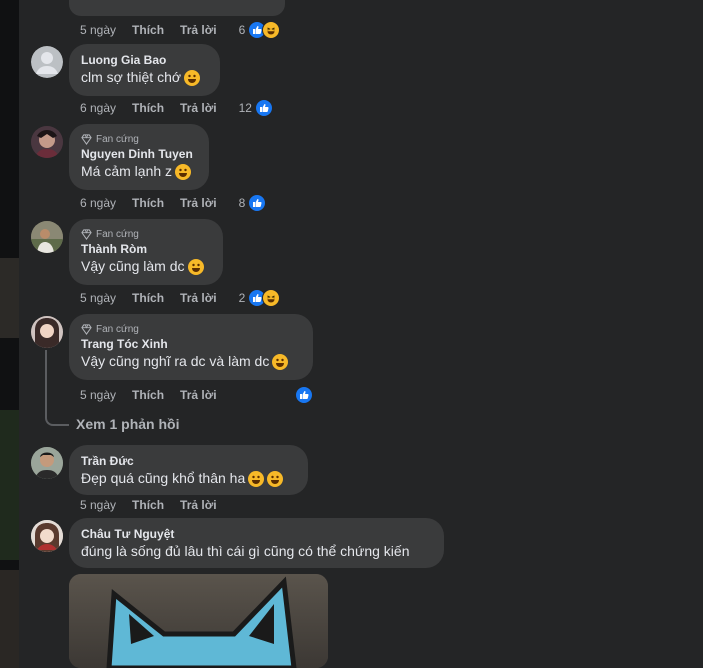 The width and height of the screenshot is (703, 668). Describe the element at coordinates (242, 30) in the screenshot. I see `reaction-count: 6` at that location.